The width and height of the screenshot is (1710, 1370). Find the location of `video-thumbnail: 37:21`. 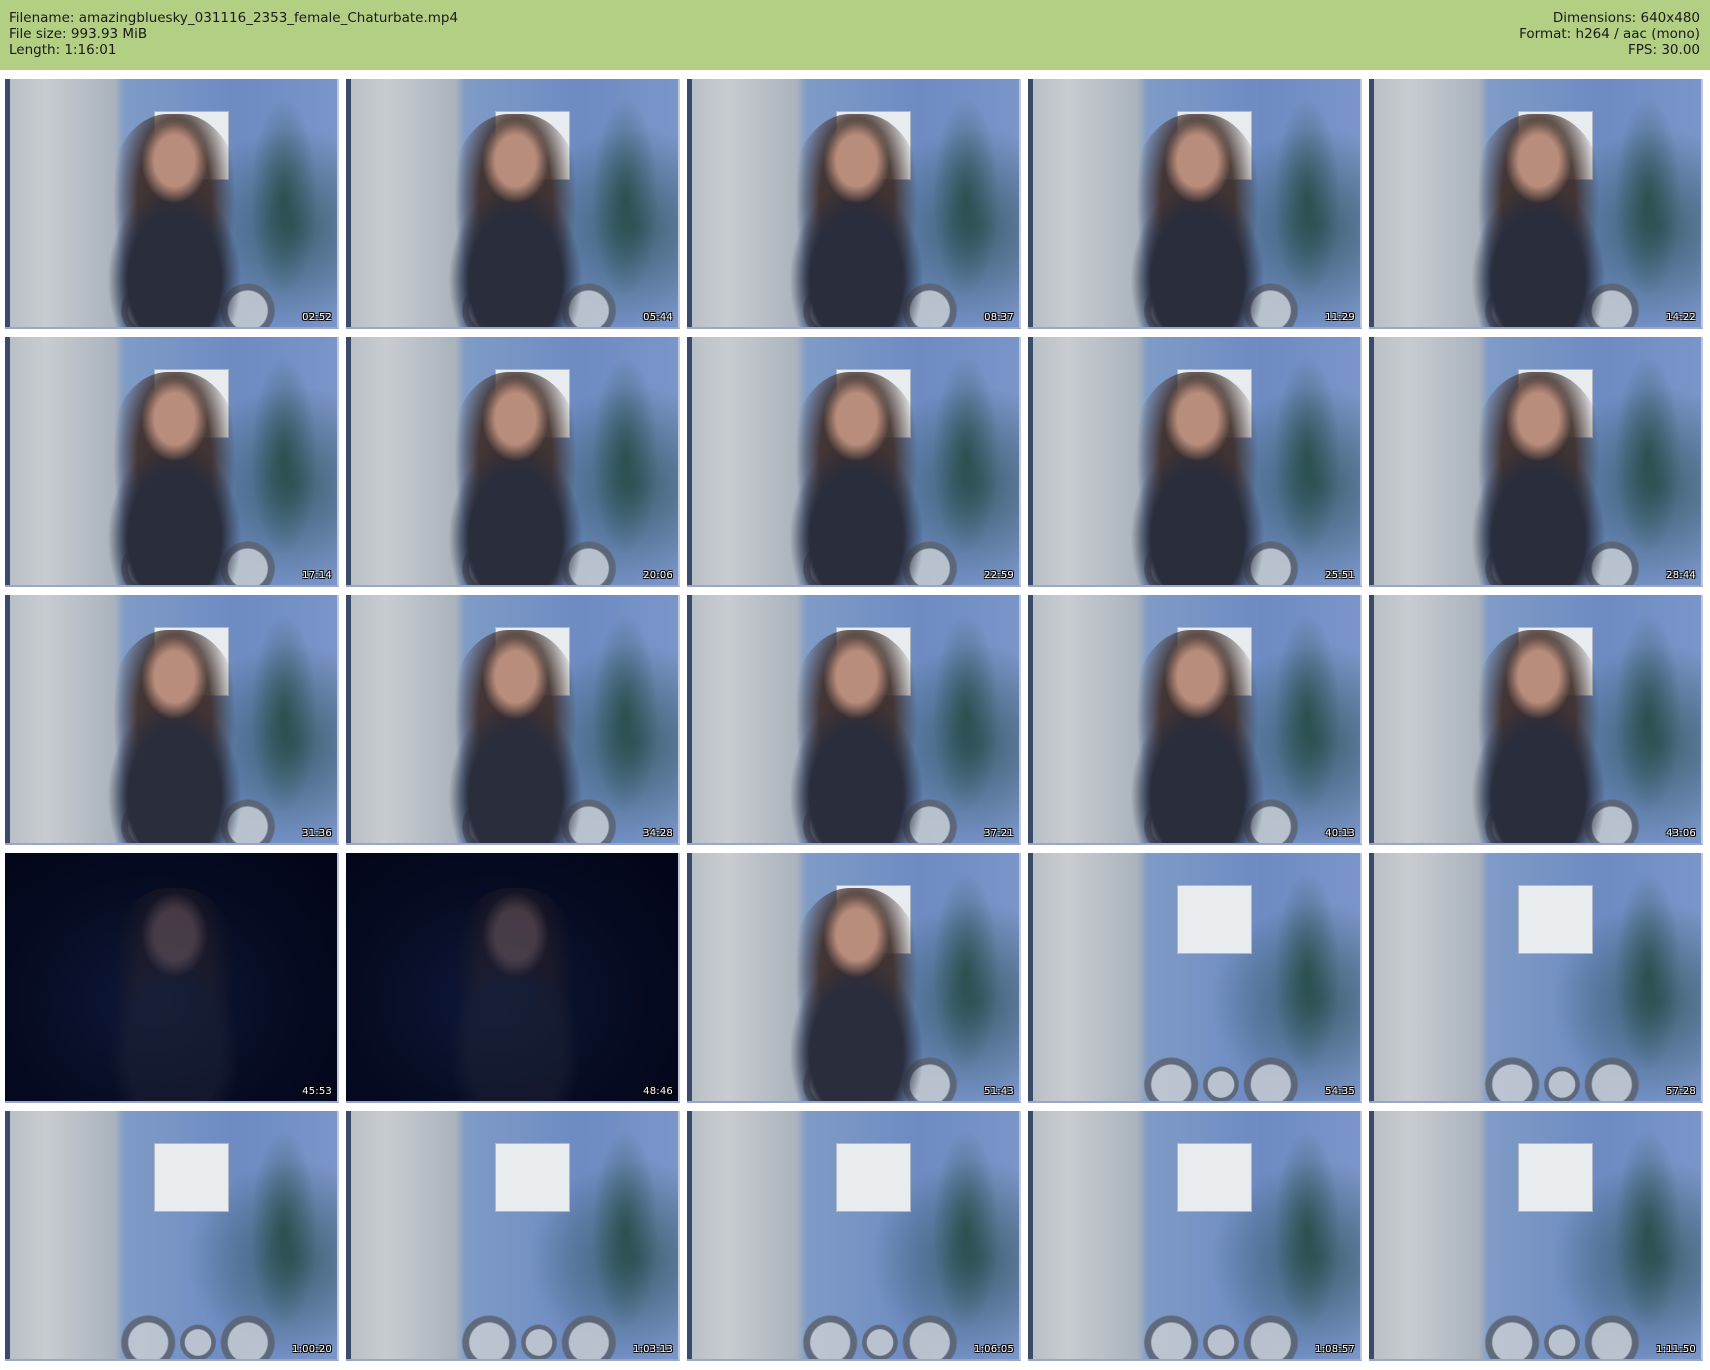

video-thumbnail: 37:21 is located at coordinates (854, 720).